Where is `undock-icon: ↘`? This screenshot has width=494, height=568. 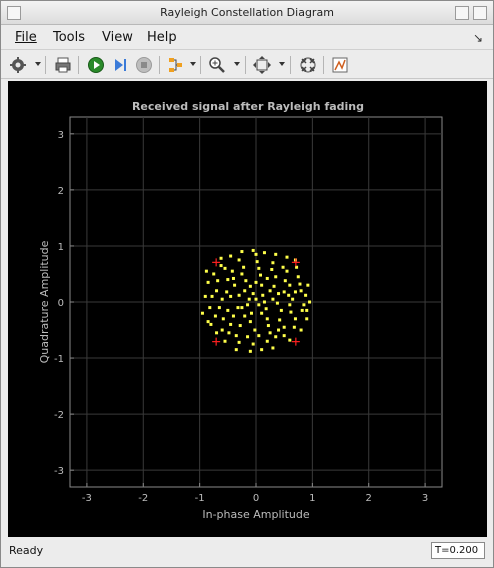
undock-icon: ↘ is located at coordinates (478, 38).